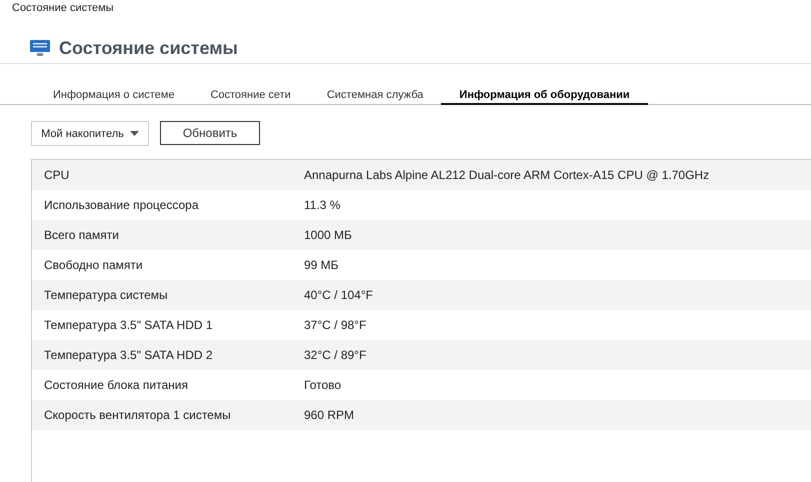 The height and width of the screenshot is (482, 811). Describe the element at coordinates (507, 175) in the screenshot. I see `row-value: Annapurna Labs Alpine AL212 Dual-core ARM Cortex-A15 CPU @ 1.70GHz` at that location.